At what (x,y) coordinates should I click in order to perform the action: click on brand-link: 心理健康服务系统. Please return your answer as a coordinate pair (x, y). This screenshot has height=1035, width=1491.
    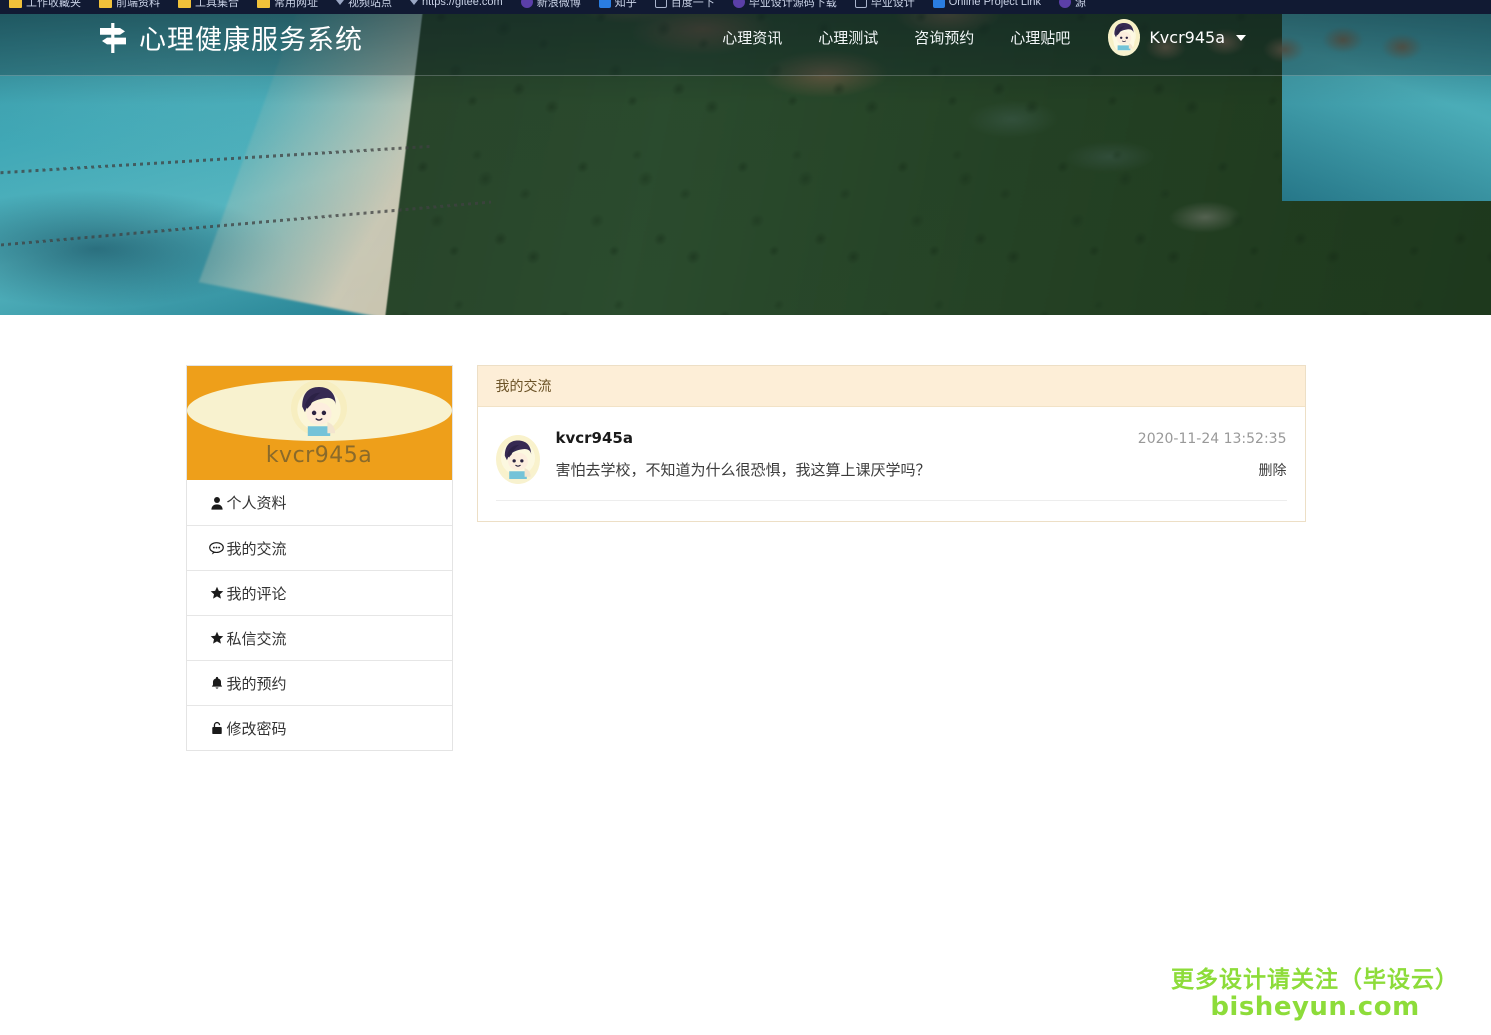
    Looking at the image, I should click on (230, 37).